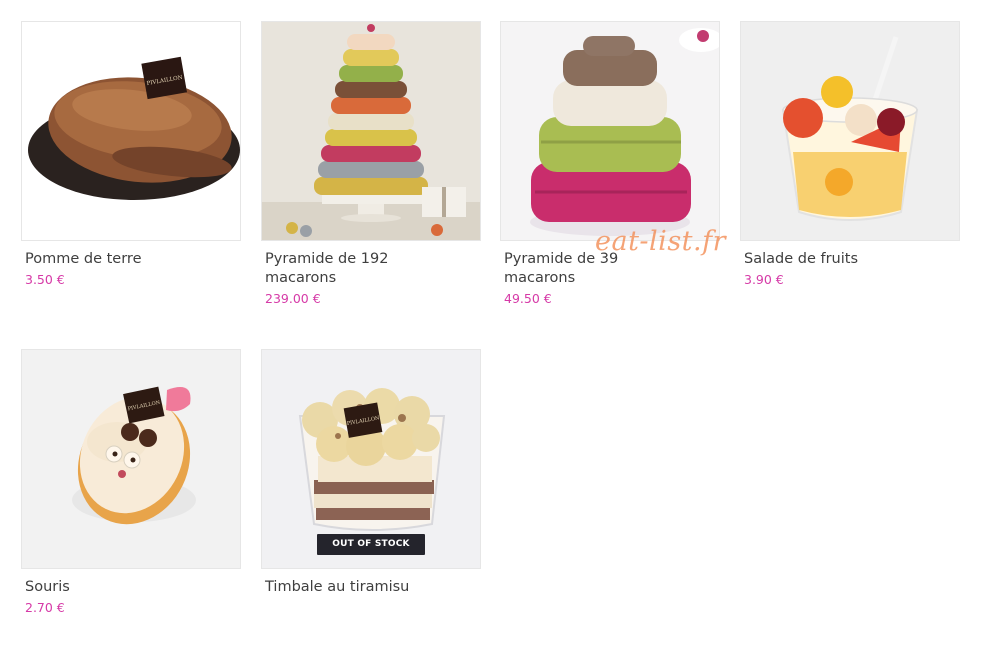 The height and width of the screenshot is (652, 989). I want to click on product-name: Pyramide de 39 macarons, so click(579, 269).